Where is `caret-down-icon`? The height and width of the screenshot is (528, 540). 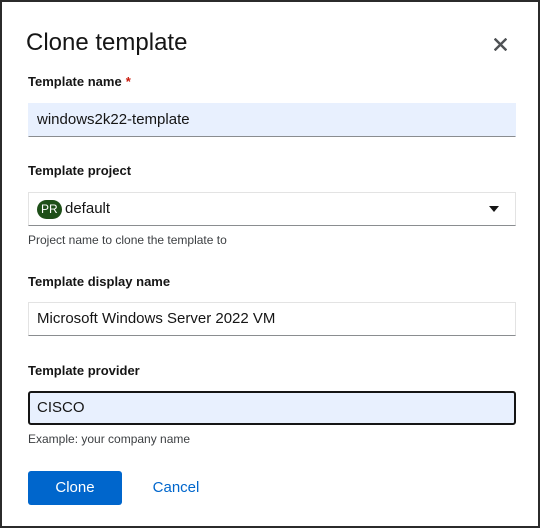
caret-down-icon is located at coordinates (494, 209).